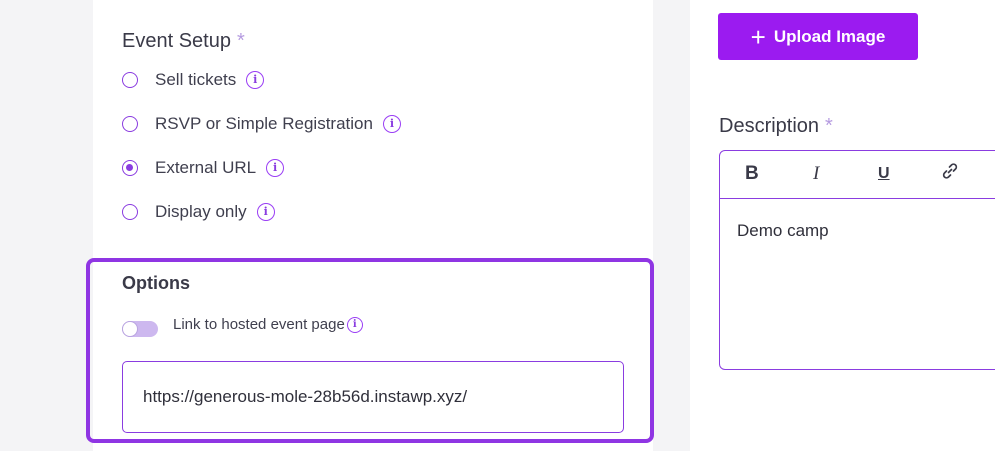 This screenshot has width=995, height=451. I want to click on radio-label: RSVP or Simple Registration, so click(264, 123).